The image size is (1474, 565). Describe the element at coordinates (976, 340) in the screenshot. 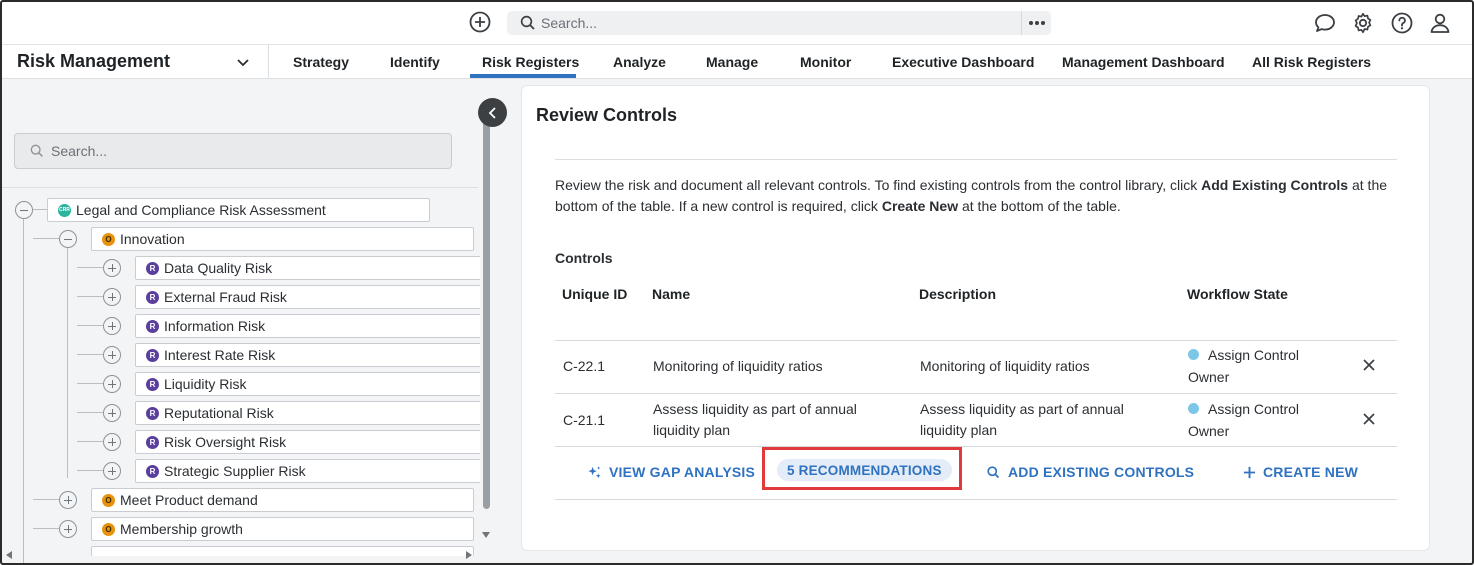

I see `table-header-divider` at that location.